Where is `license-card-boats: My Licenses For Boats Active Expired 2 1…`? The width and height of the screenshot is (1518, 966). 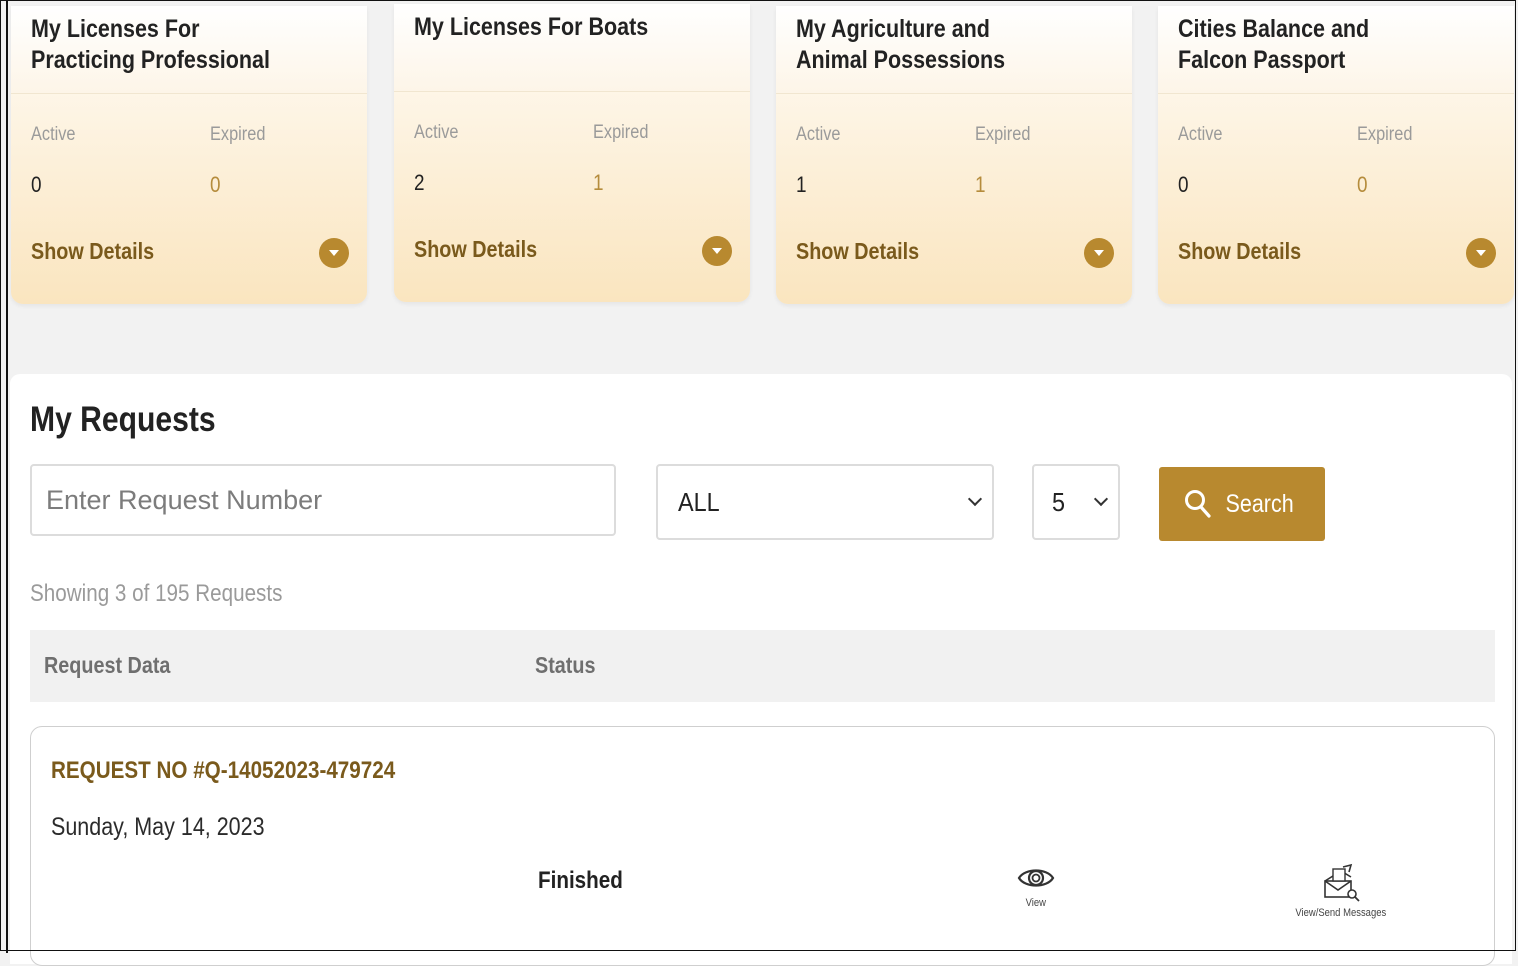
license-card-boats: My Licenses For Boats Active Expired 2 1… is located at coordinates (572, 153).